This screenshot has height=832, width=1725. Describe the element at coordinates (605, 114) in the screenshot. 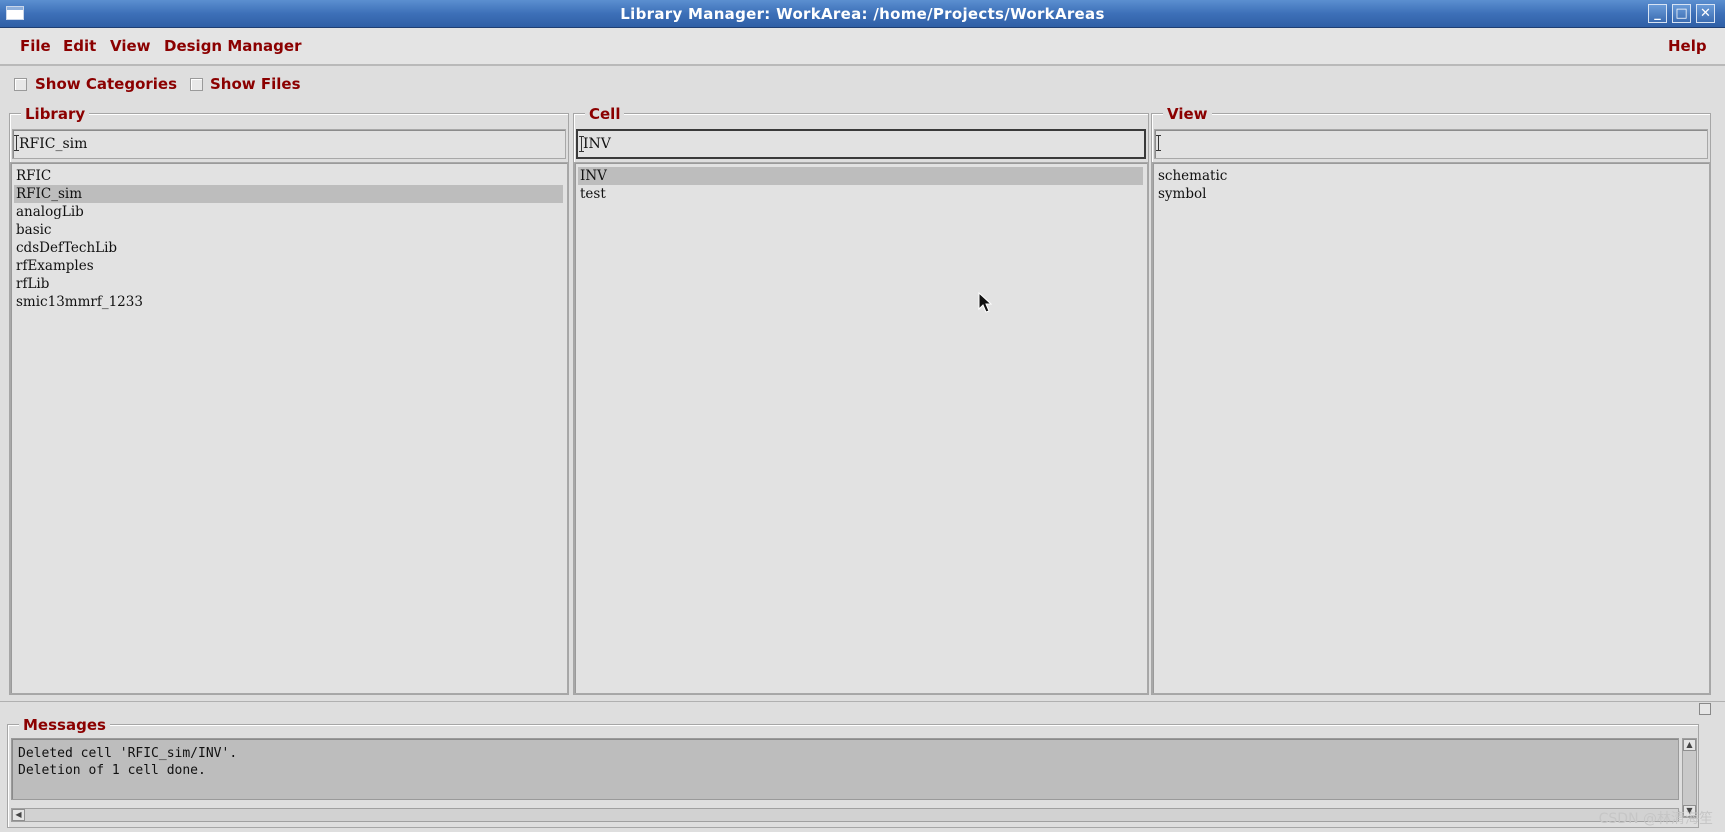

I see `cell-label: Cell` at that location.